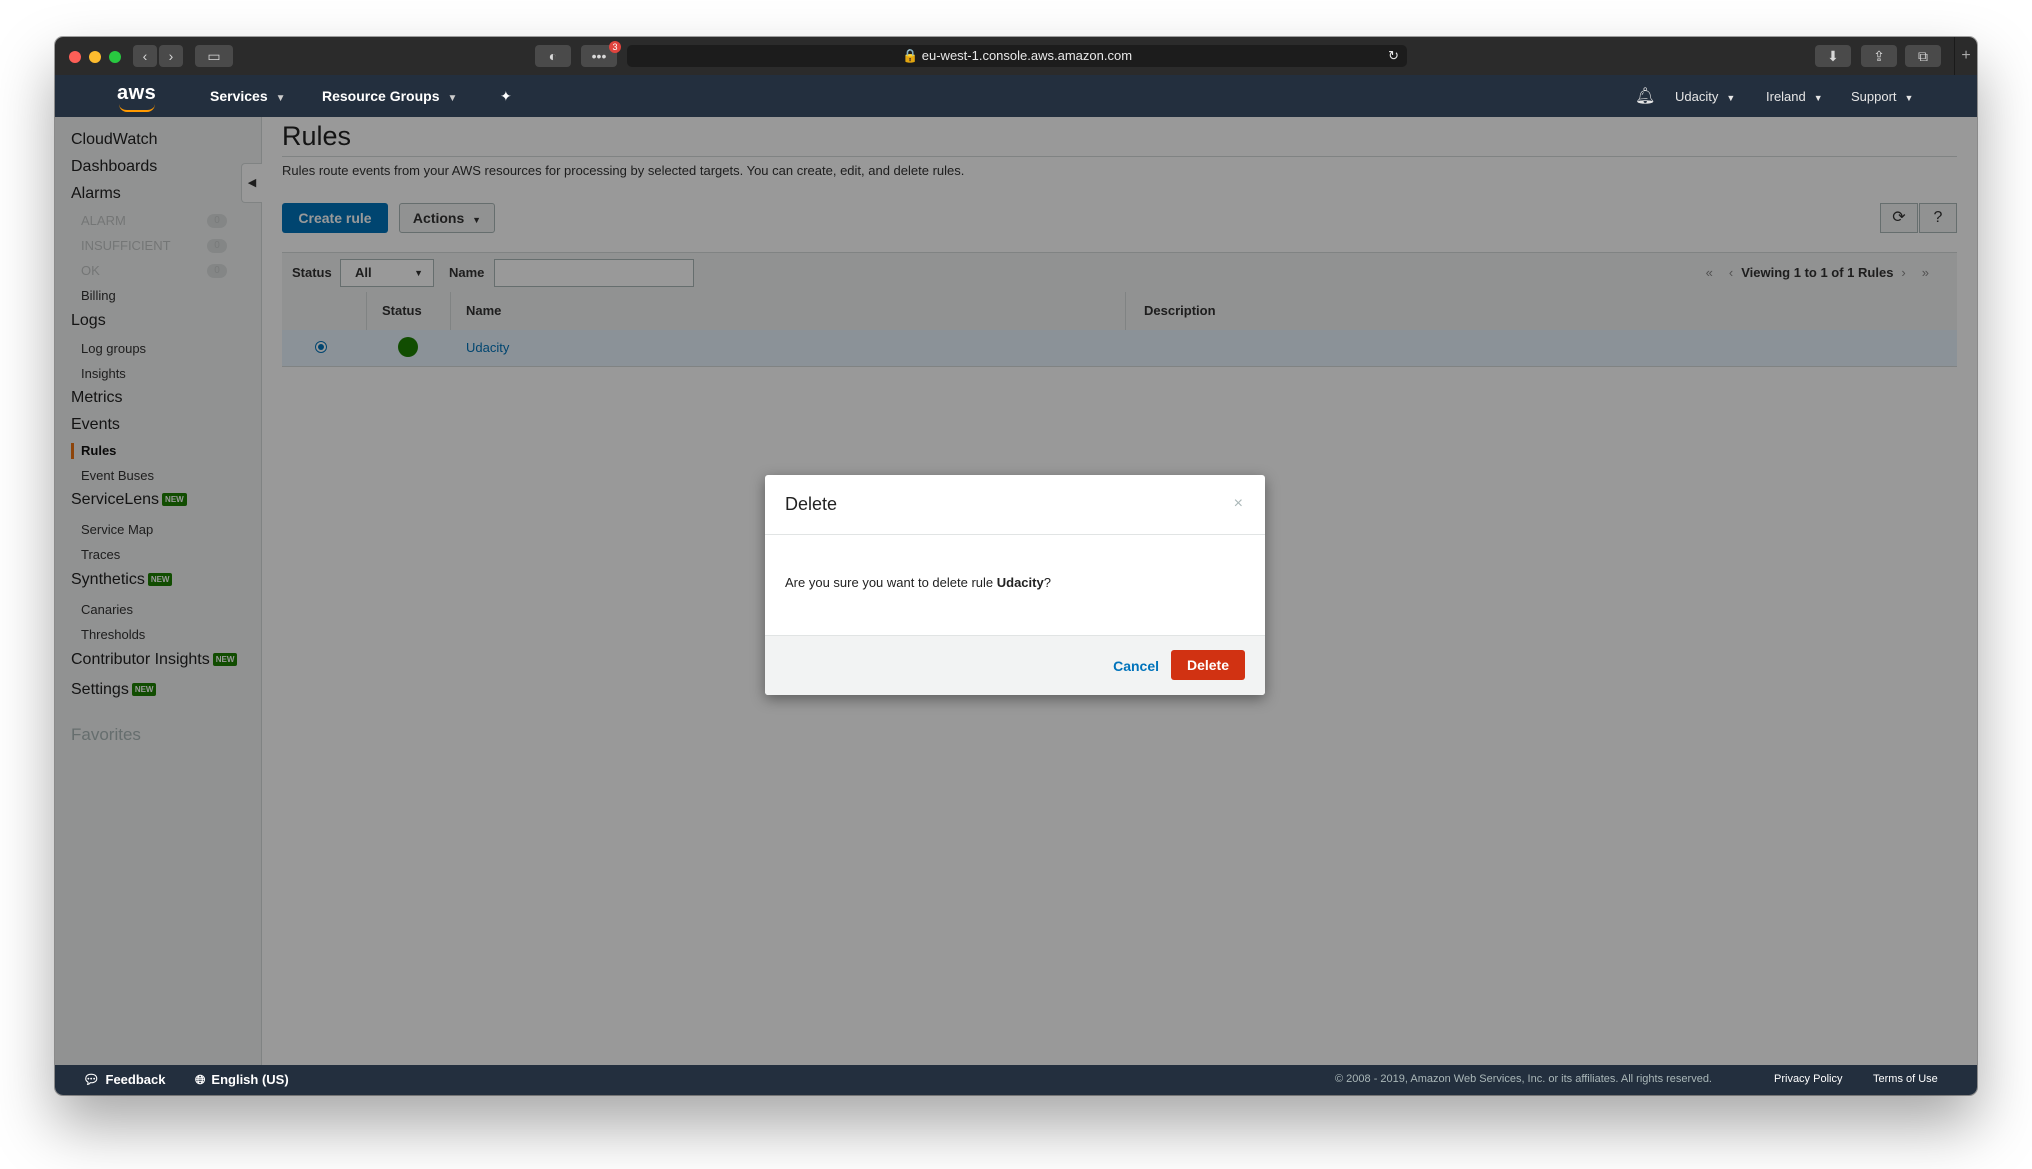 This screenshot has width=2032, height=1169. What do you see at coordinates (910, 55) in the screenshot?
I see `lock-icon: 🔒` at bounding box center [910, 55].